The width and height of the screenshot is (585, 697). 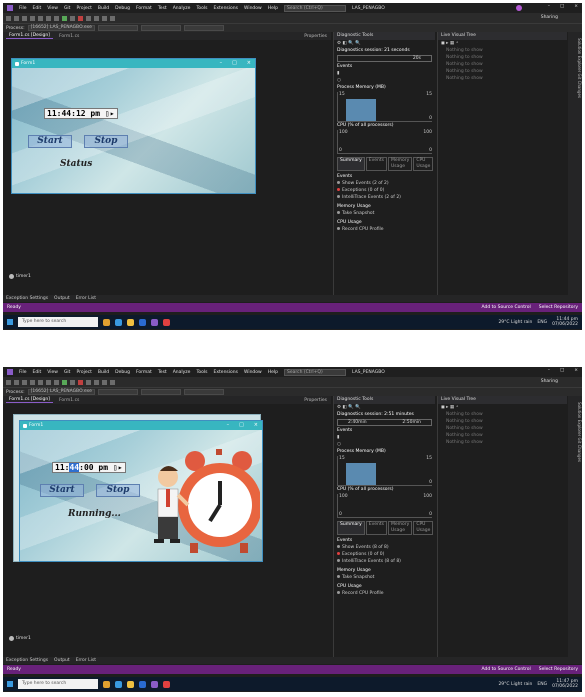 I want to click on clock: 11:44 pm 07/06/2022, so click(x=565, y=322).